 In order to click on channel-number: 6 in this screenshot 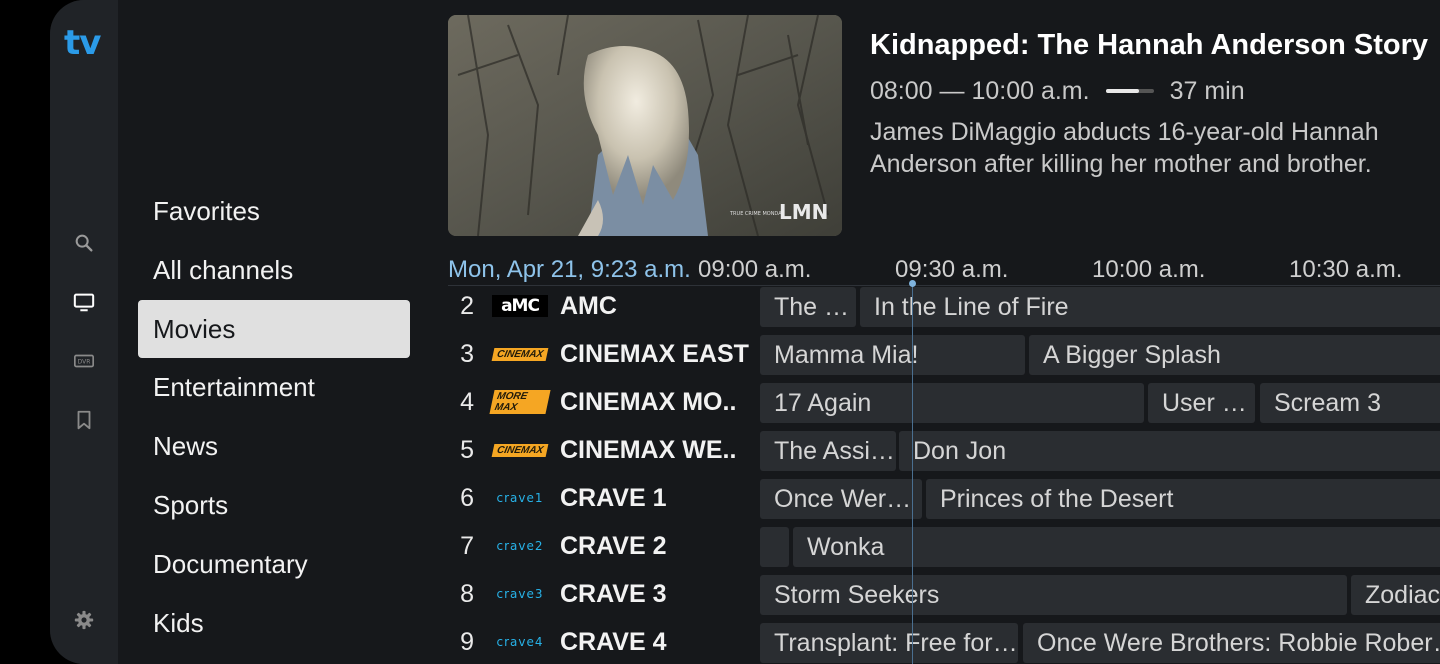, I will do `click(467, 498)`.